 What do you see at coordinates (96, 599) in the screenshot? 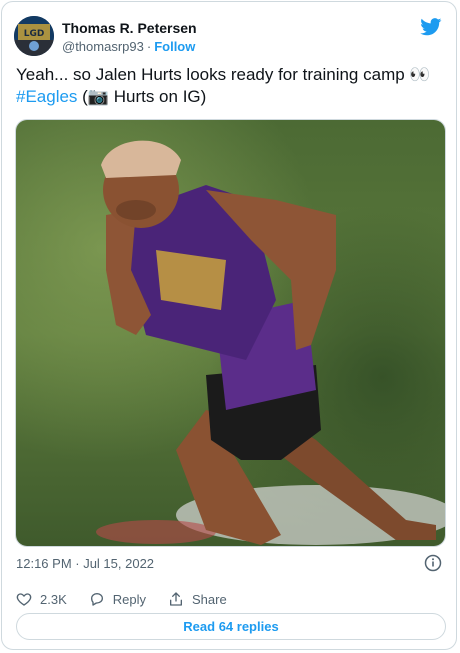
I see `reply-bubble-icon` at bounding box center [96, 599].